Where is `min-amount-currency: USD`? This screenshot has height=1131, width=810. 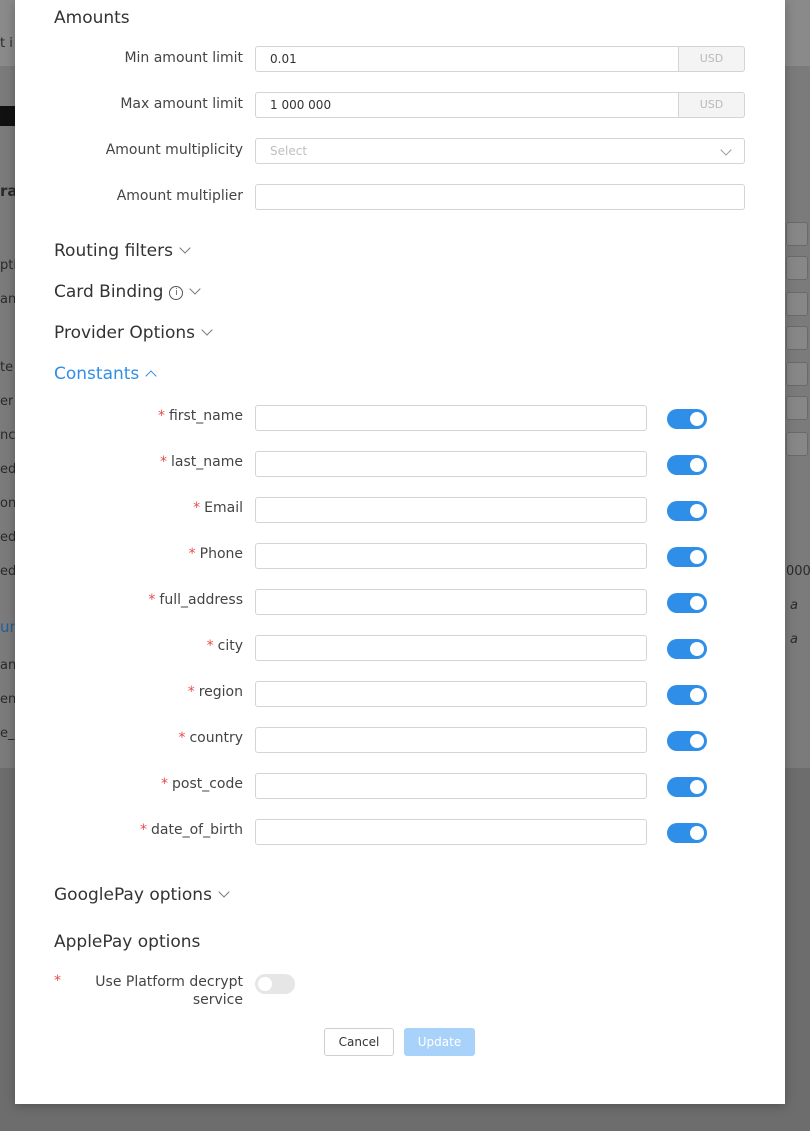
min-amount-currency: USD is located at coordinates (711, 59).